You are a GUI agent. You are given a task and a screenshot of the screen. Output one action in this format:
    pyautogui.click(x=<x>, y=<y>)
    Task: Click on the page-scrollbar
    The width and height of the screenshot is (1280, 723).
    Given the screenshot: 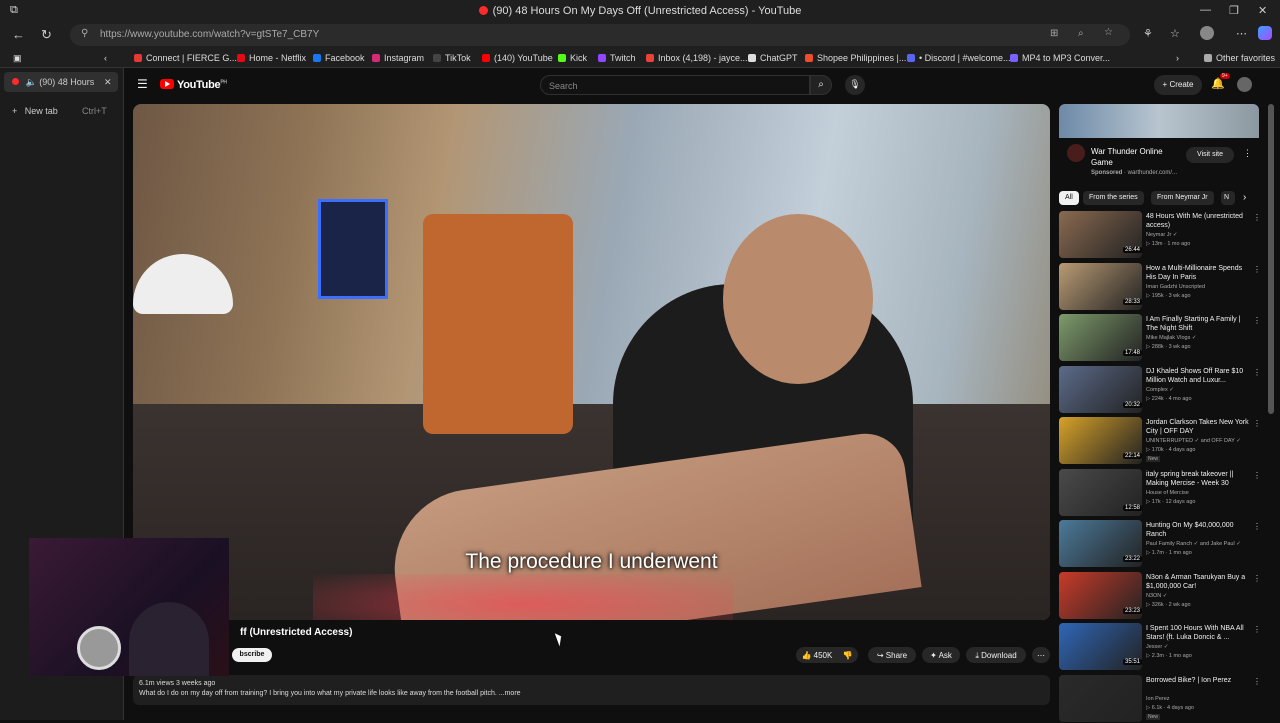 What is the action you would take?
    pyautogui.click(x=1271, y=259)
    